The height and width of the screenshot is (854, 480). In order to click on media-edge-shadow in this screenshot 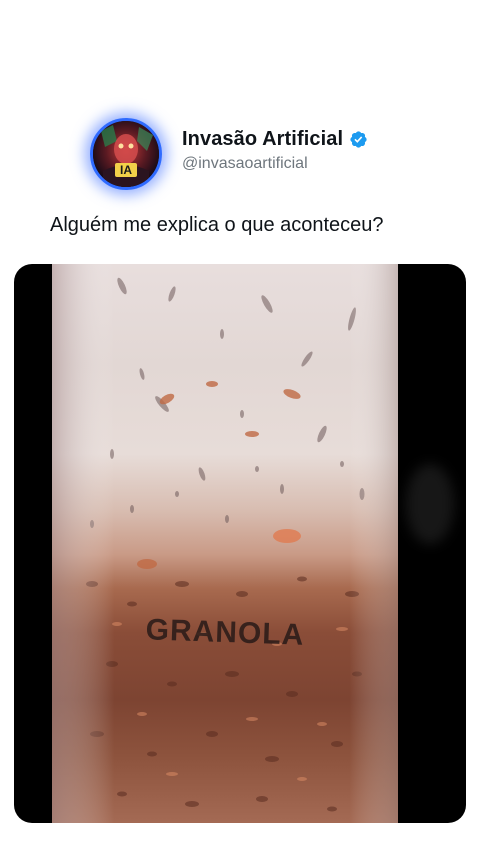, I will do `click(430, 504)`.